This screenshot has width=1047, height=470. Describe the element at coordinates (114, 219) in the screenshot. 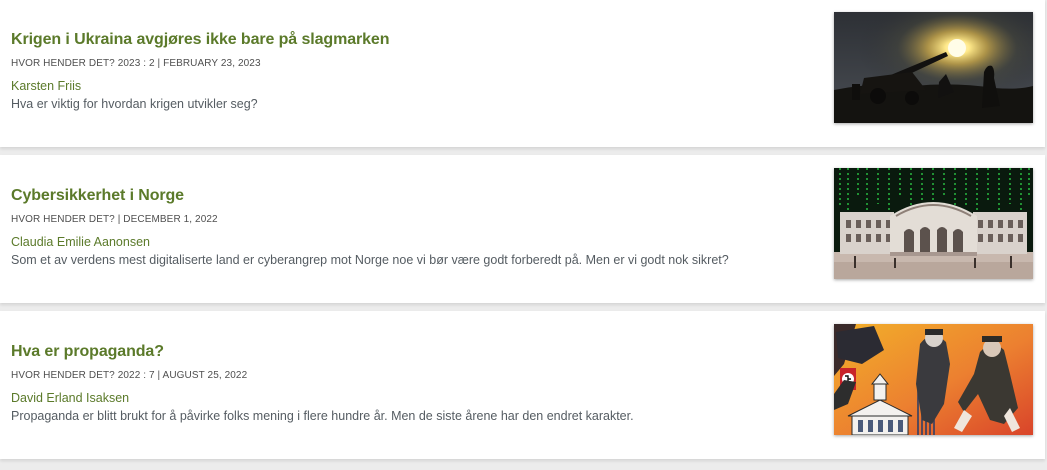

I see `article-meta: HVOR HENDER DET? | DECEMBER 1, 2022` at that location.